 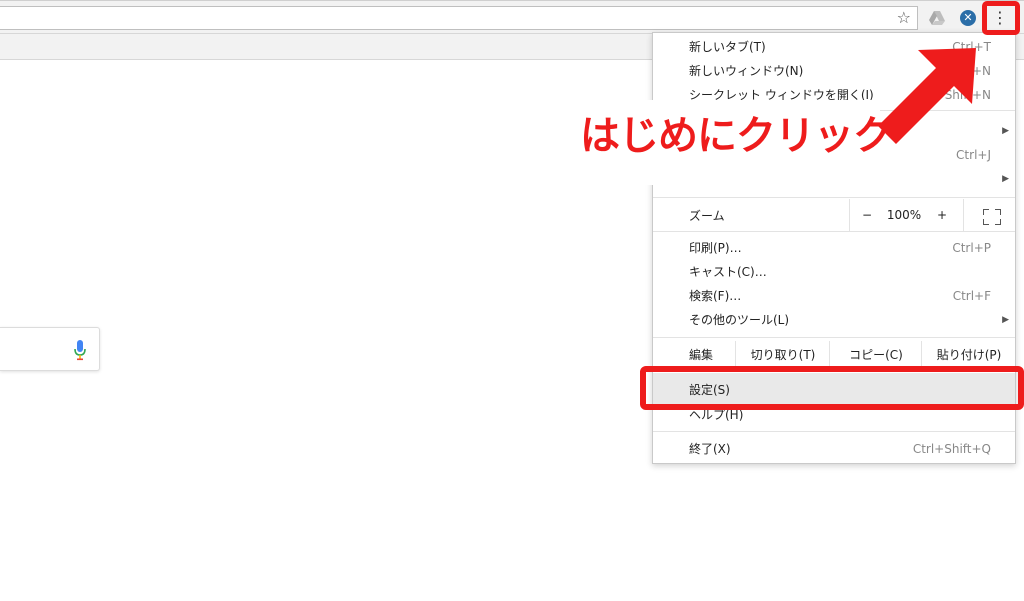 What do you see at coordinates (739, 320) in the screenshot?
I see `menu-item-label: その他のツール(L)` at bounding box center [739, 320].